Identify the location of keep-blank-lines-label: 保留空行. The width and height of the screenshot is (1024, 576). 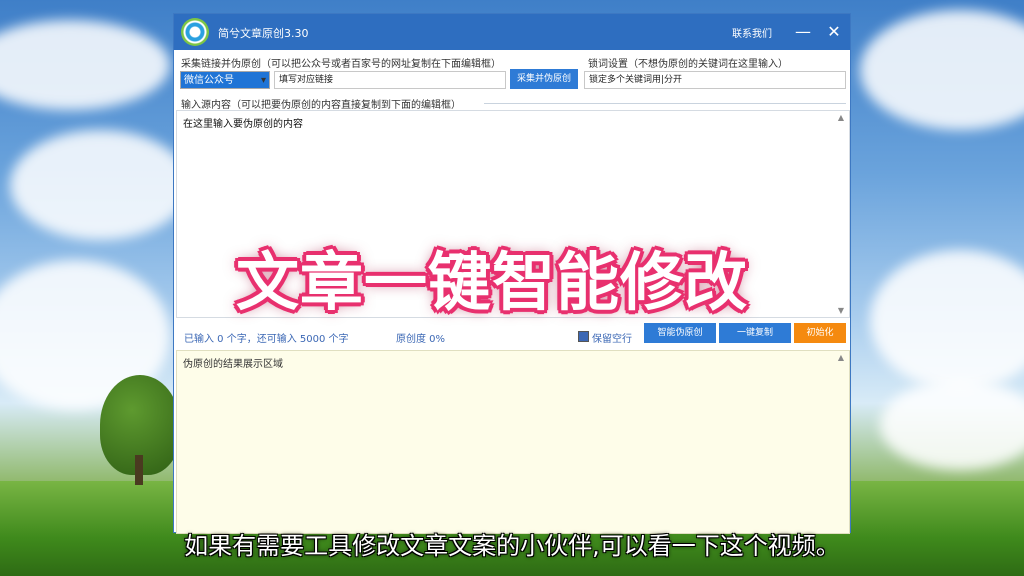
(612, 339).